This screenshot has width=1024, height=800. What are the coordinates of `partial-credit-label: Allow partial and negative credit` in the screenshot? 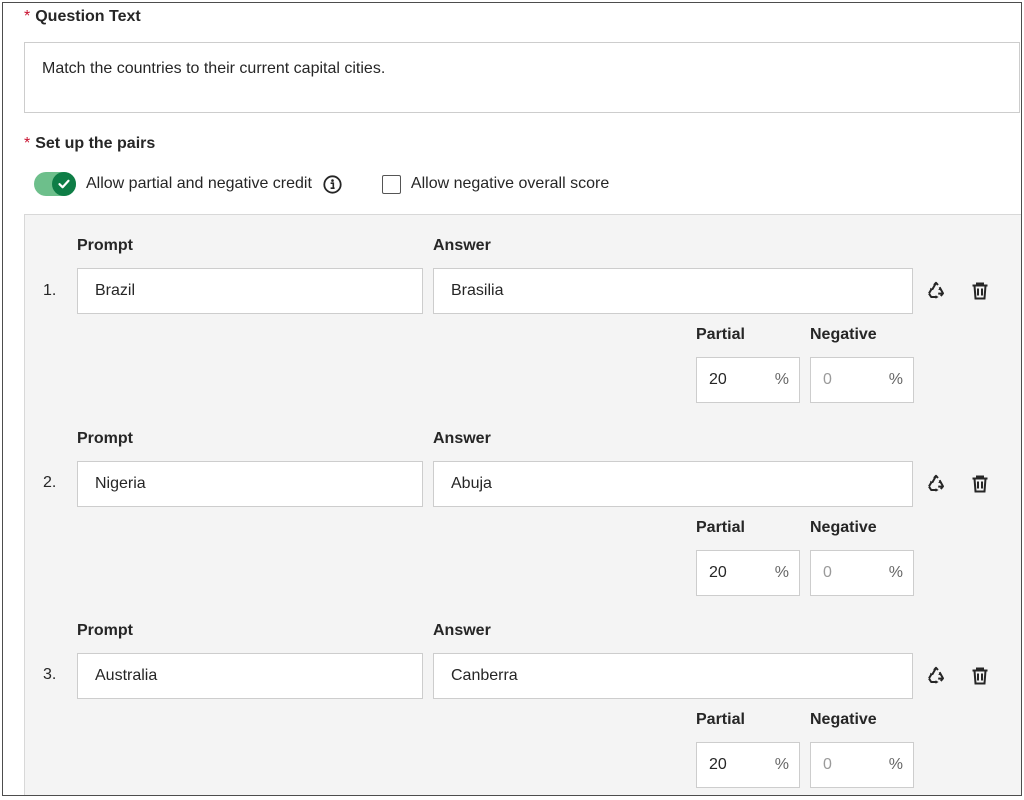 It's located at (199, 183).